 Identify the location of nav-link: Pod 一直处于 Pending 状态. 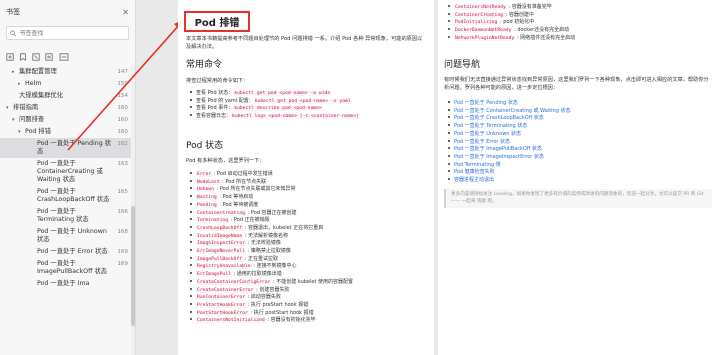
(486, 103).